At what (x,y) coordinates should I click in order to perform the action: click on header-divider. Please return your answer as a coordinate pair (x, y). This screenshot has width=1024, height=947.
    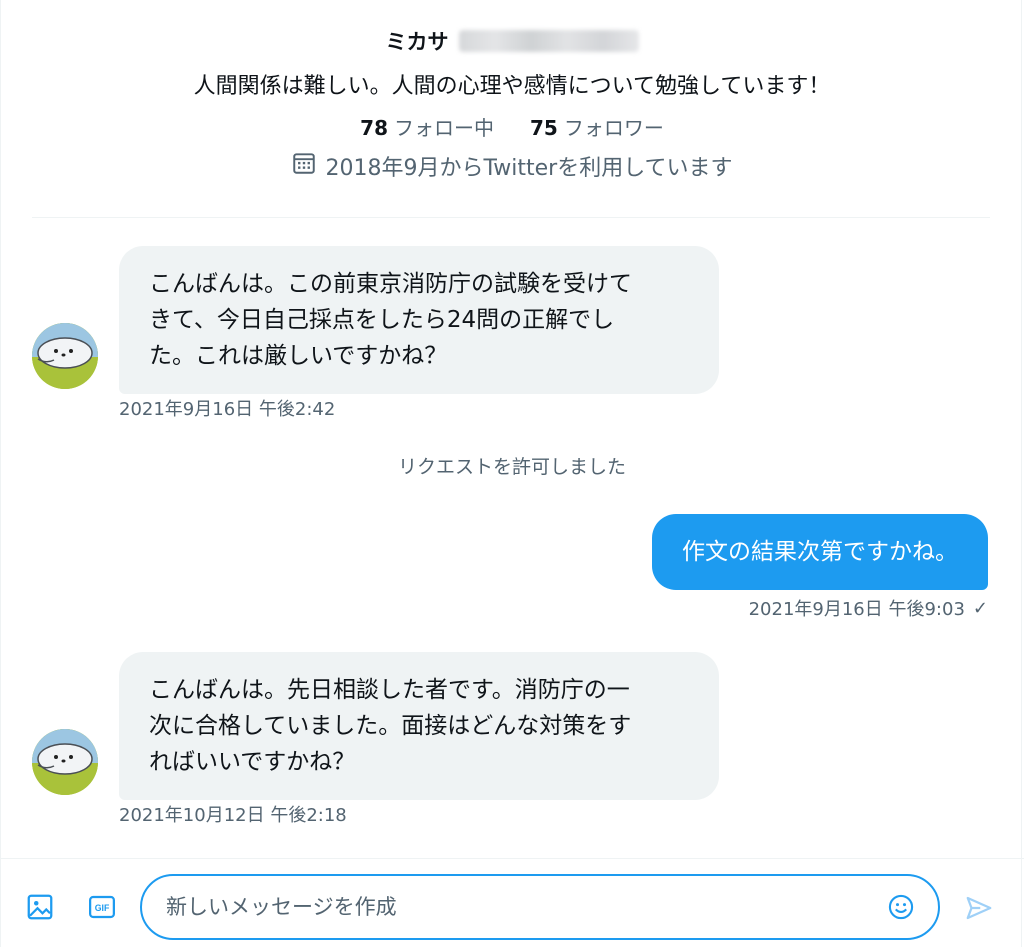
    Looking at the image, I should click on (511, 217).